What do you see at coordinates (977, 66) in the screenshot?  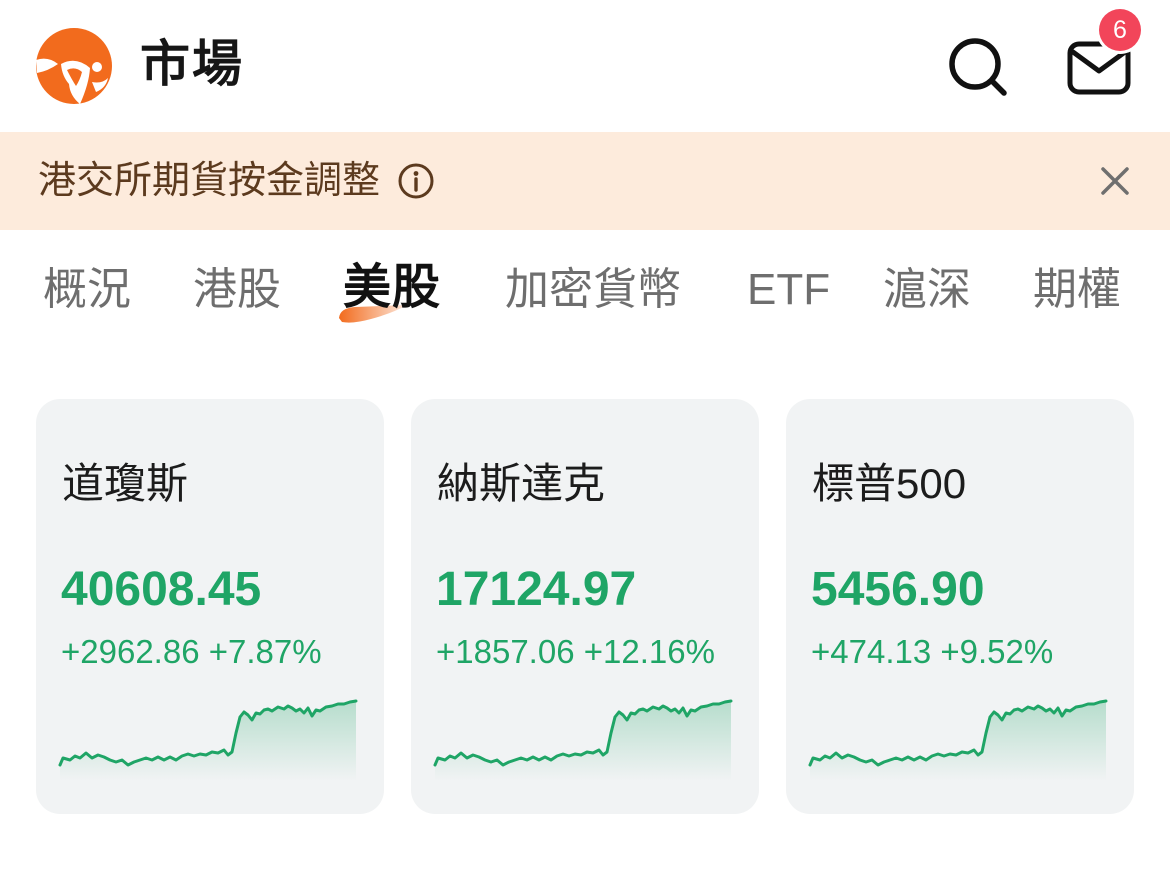 I see `search-icon` at bounding box center [977, 66].